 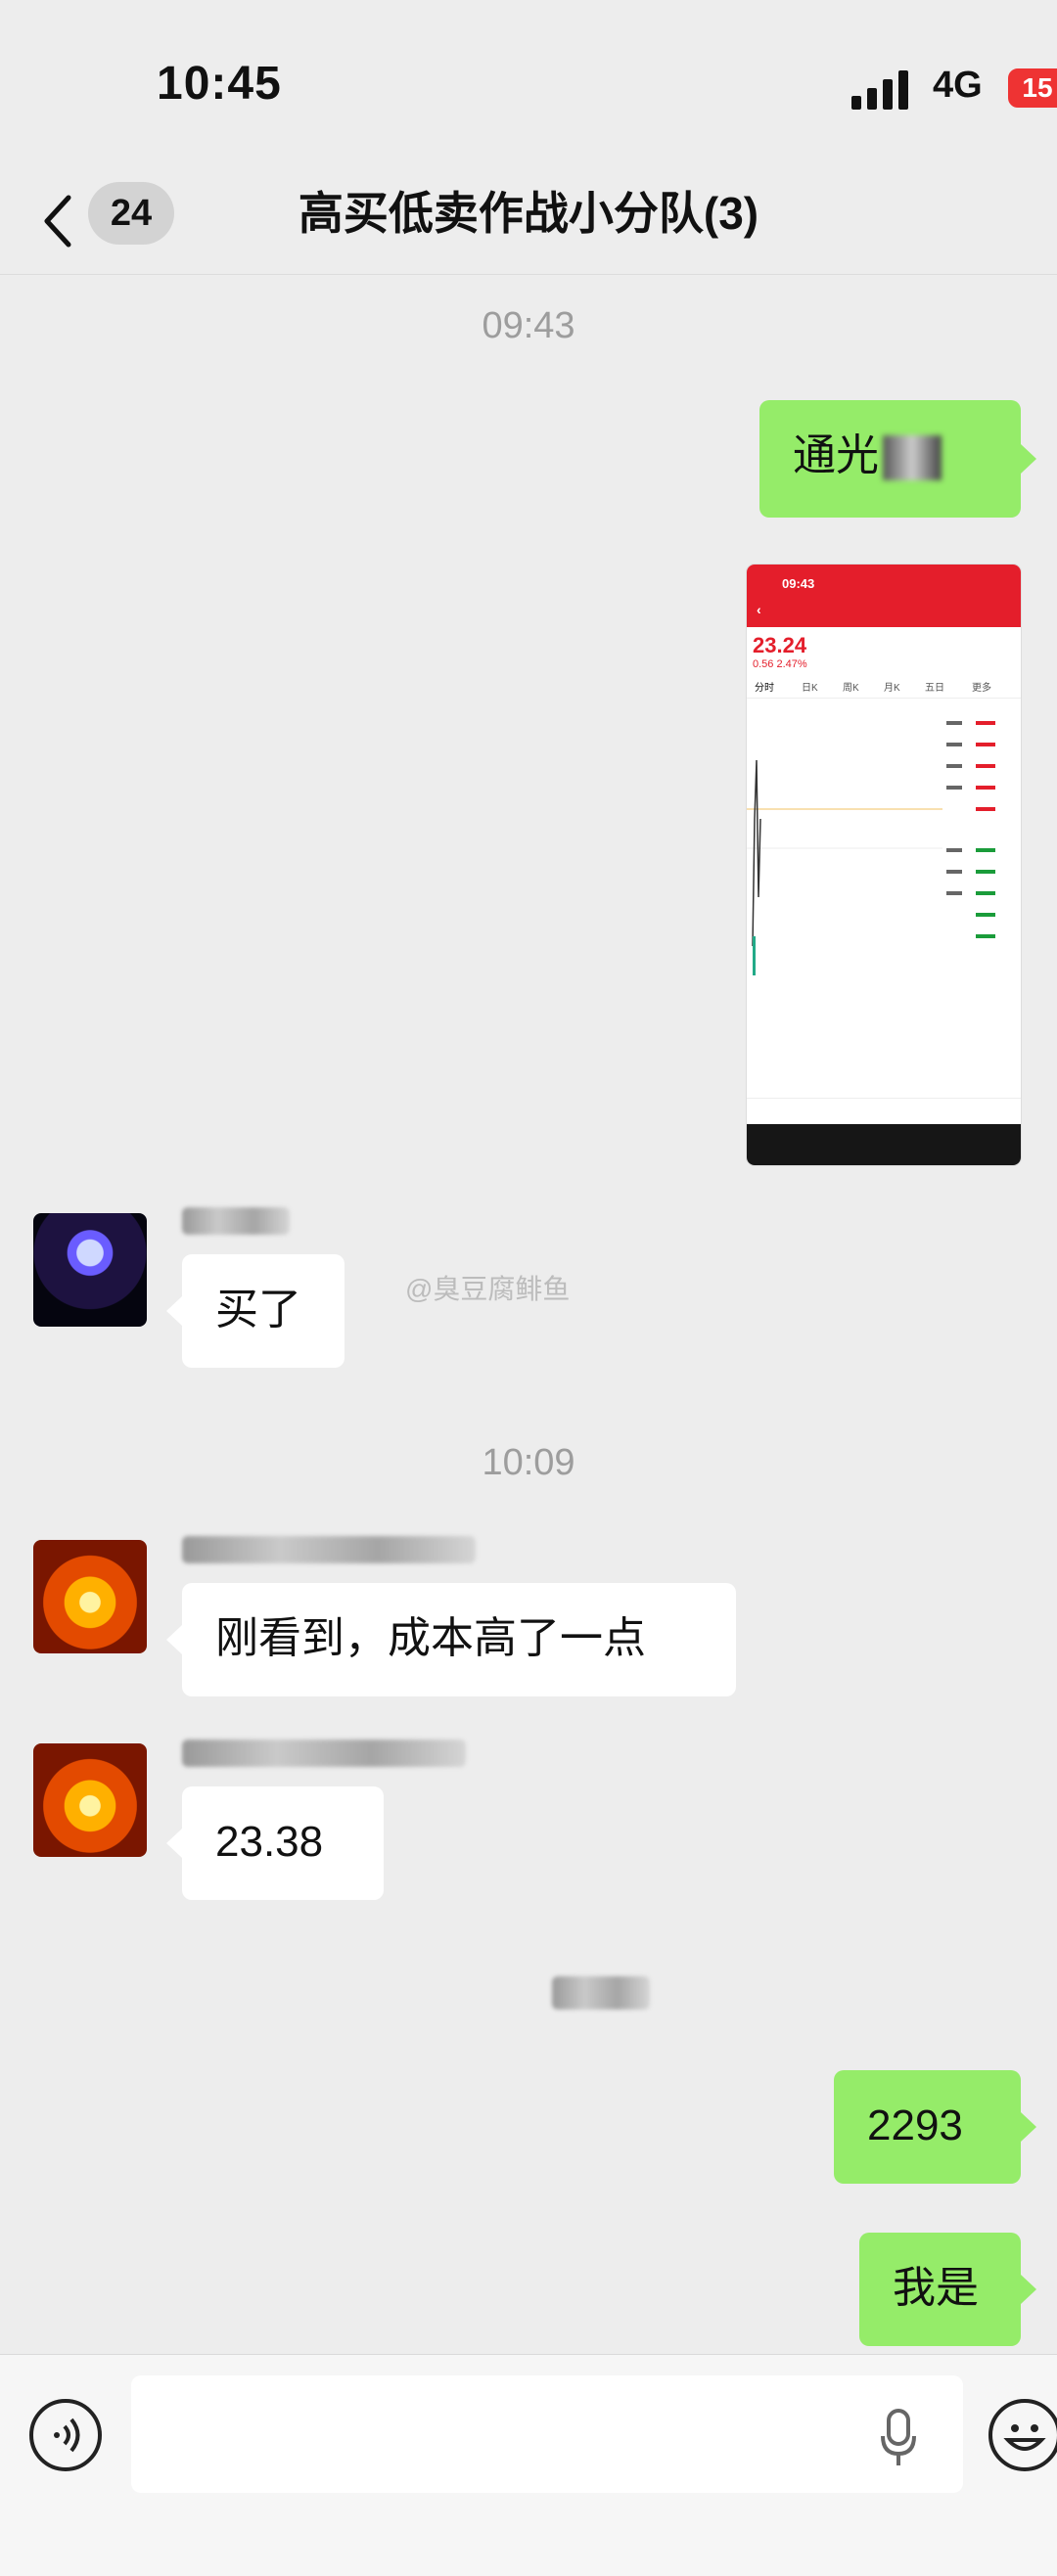 What do you see at coordinates (836, 455) in the screenshot?
I see `message-text: 通光` at bounding box center [836, 455].